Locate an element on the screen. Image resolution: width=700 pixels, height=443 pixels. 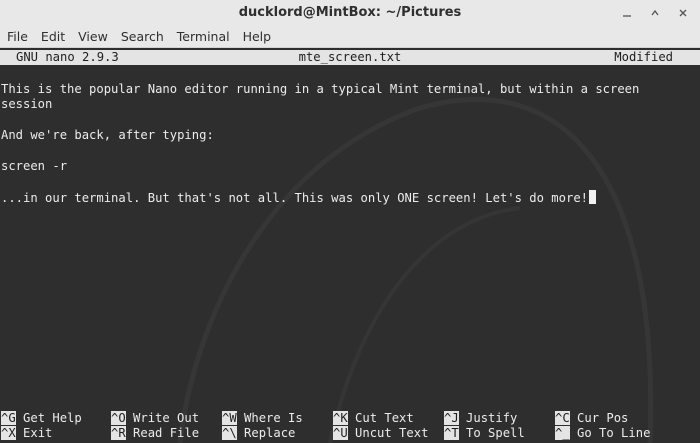
shortcut-to-spell: ^T To Spell is located at coordinates (484, 433).